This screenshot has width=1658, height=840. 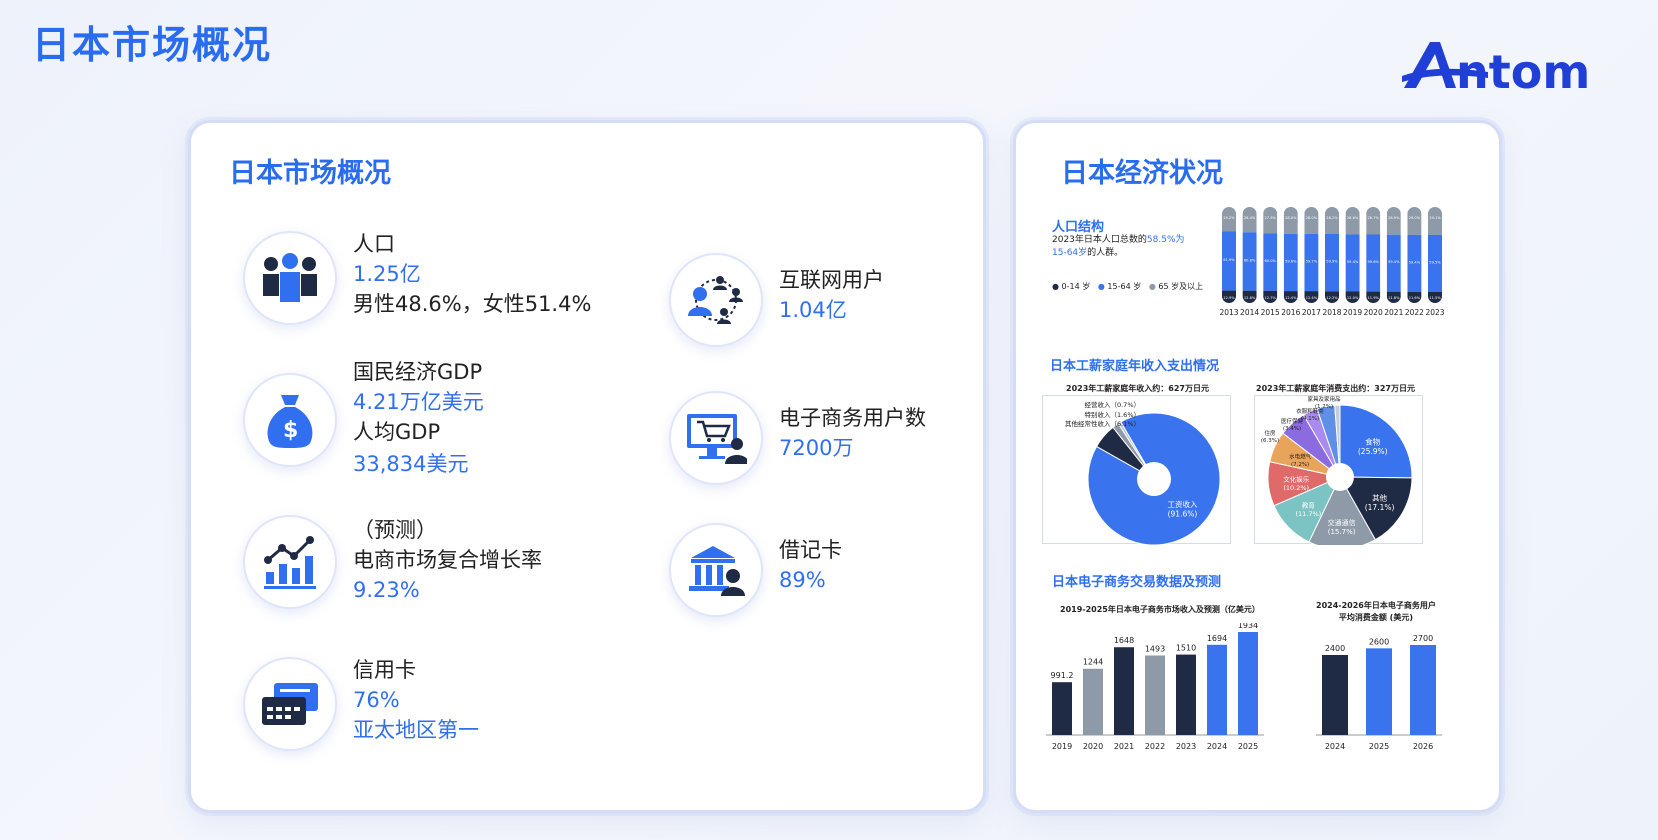 I want to click on slice-value: (4.1%), so click(x=1310, y=419).